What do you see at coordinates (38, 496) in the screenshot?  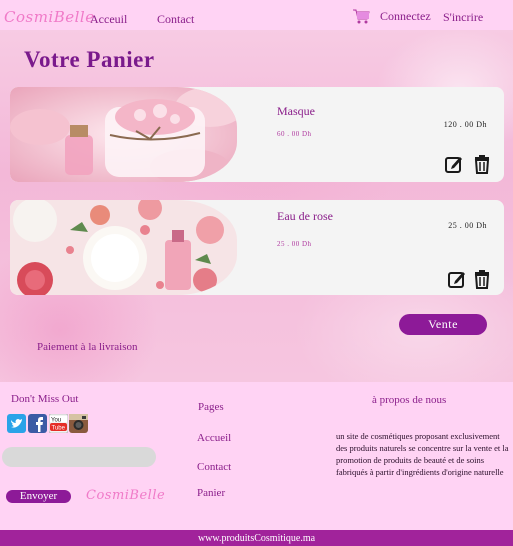 I see `send-button: Envoyer` at bounding box center [38, 496].